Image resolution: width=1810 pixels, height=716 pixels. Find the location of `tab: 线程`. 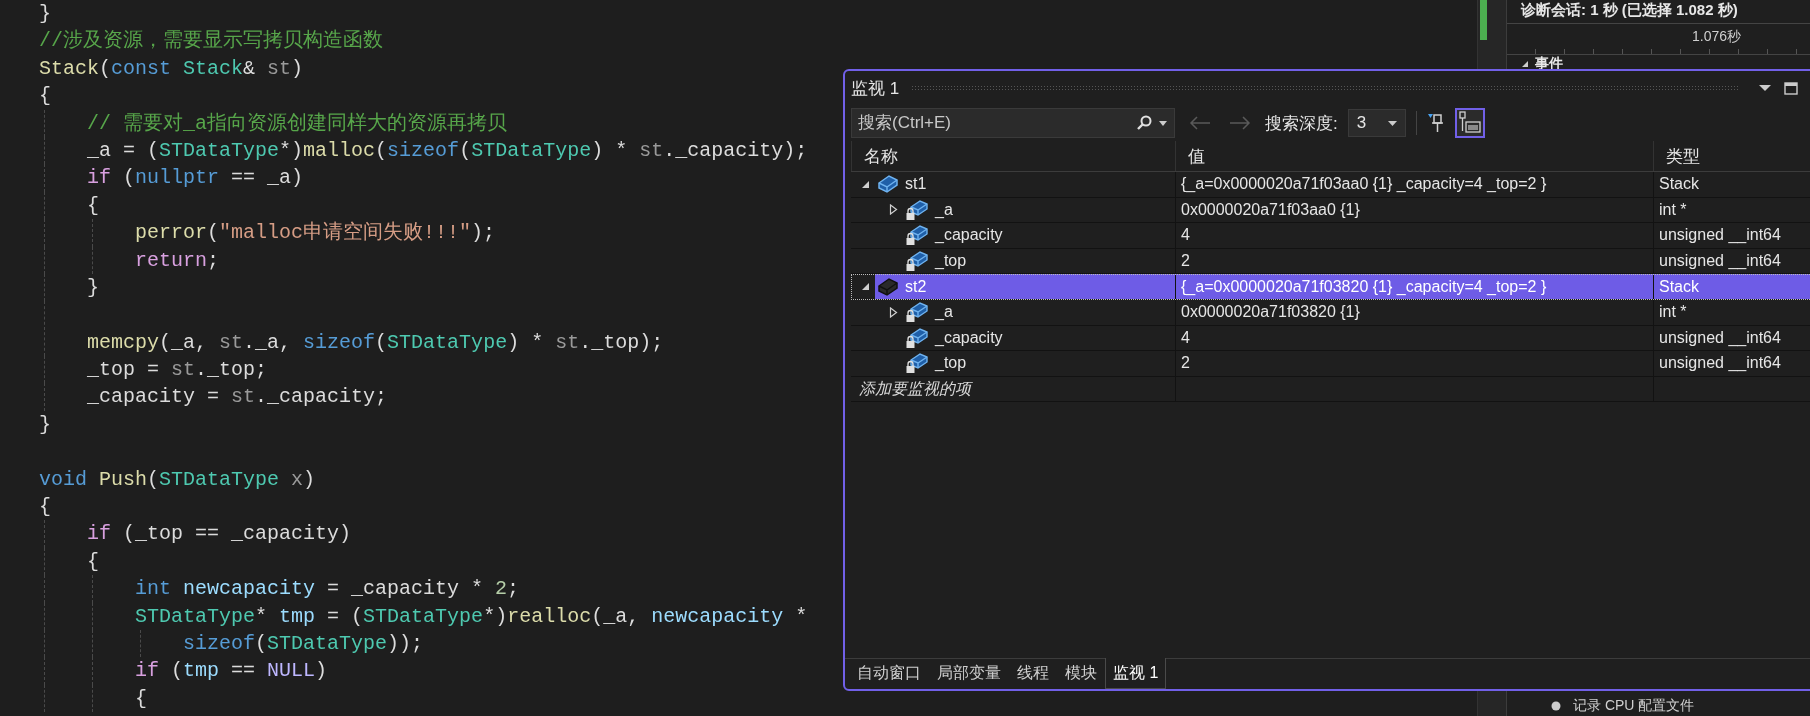

tab: 线程 is located at coordinates (1033, 674).